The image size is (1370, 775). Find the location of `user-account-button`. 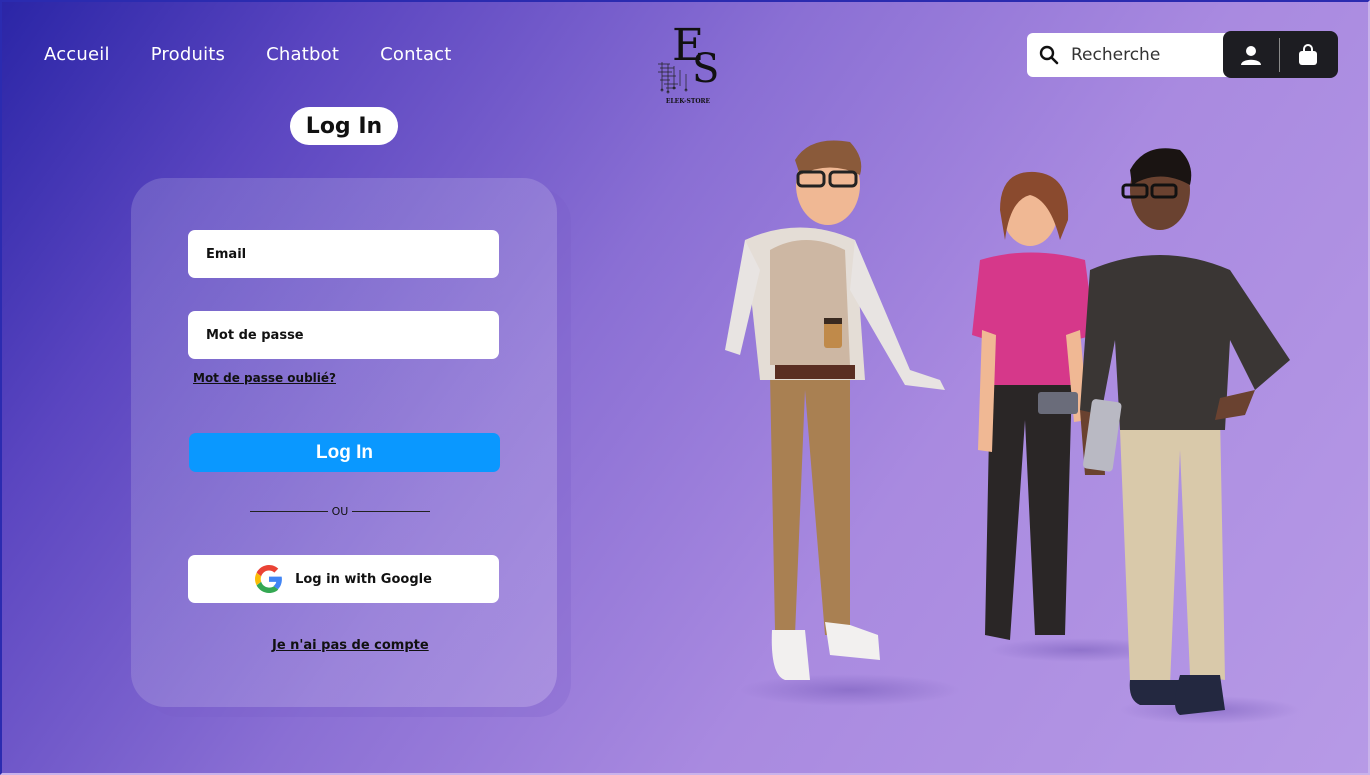

user-account-button is located at coordinates (1251, 54).